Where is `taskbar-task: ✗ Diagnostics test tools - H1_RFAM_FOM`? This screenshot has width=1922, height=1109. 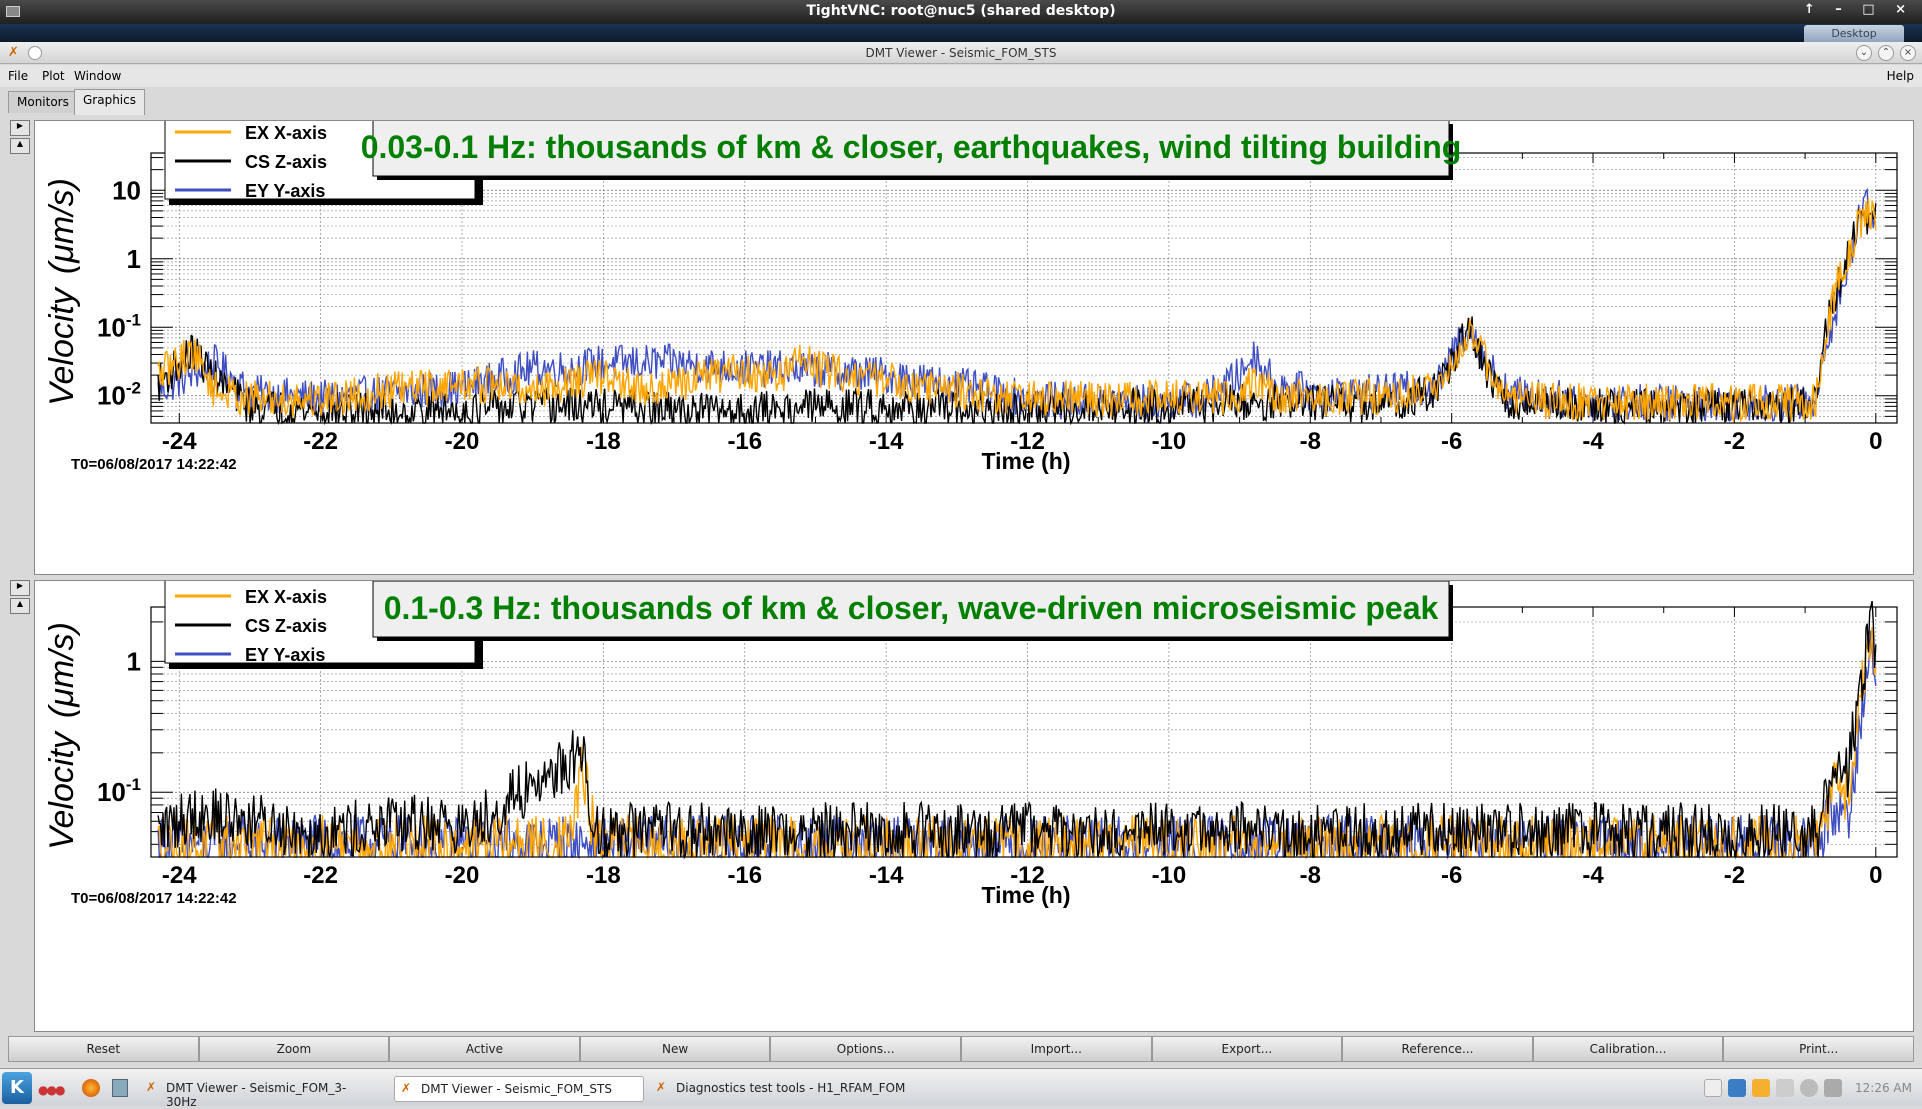 taskbar-task: ✗ Diagnostics test tools - H1_RFAM_FOM is located at coordinates (785, 1089).